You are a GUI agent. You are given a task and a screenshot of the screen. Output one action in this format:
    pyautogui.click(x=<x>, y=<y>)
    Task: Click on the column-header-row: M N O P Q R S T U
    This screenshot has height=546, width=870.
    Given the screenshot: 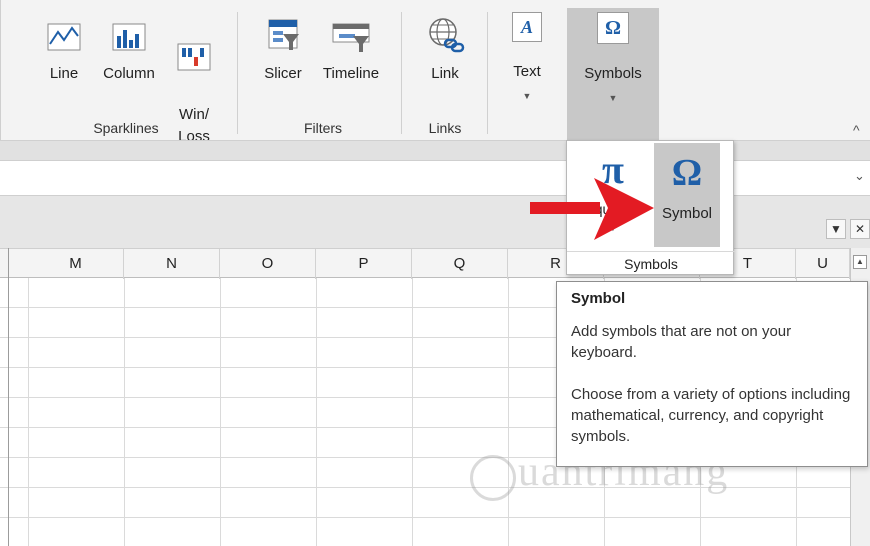 What is the action you would take?
    pyautogui.click(x=435, y=263)
    